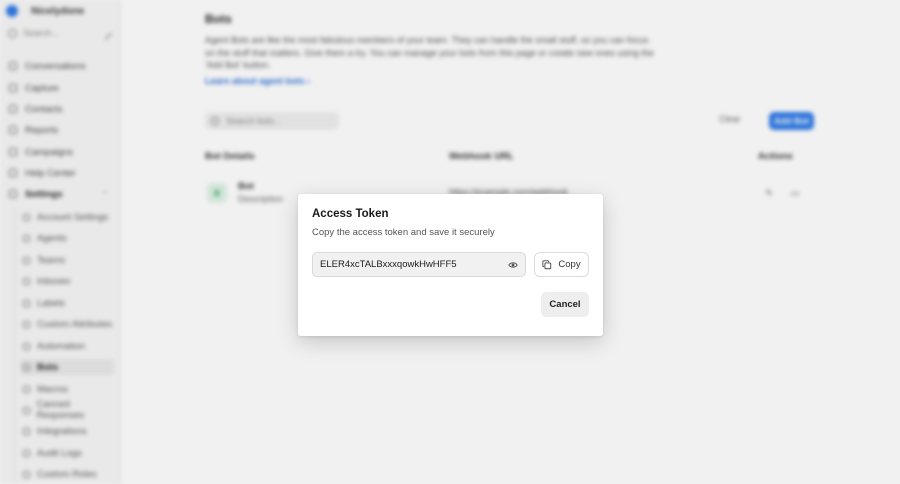  I want to click on dialog-title: Access Token, so click(350, 214).